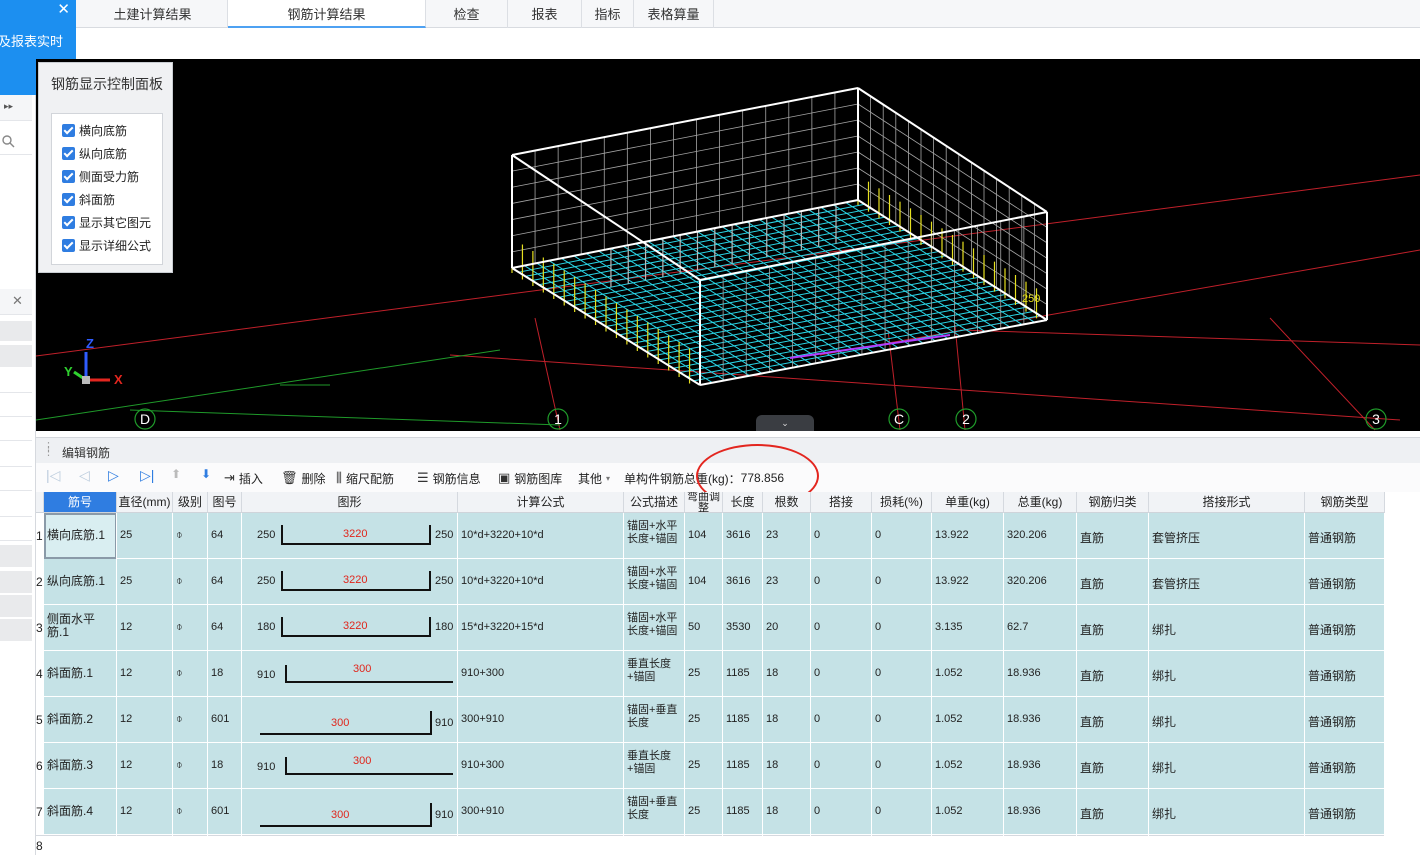 Image resolution: width=1420 pixels, height=855 pixels. Describe the element at coordinates (80, 502) in the screenshot. I see `column-header: 筋号` at that location.